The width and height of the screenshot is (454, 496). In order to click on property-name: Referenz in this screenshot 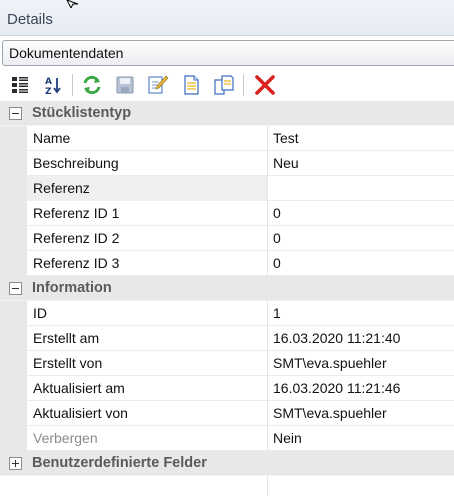, I will do `click(147, 188)`.